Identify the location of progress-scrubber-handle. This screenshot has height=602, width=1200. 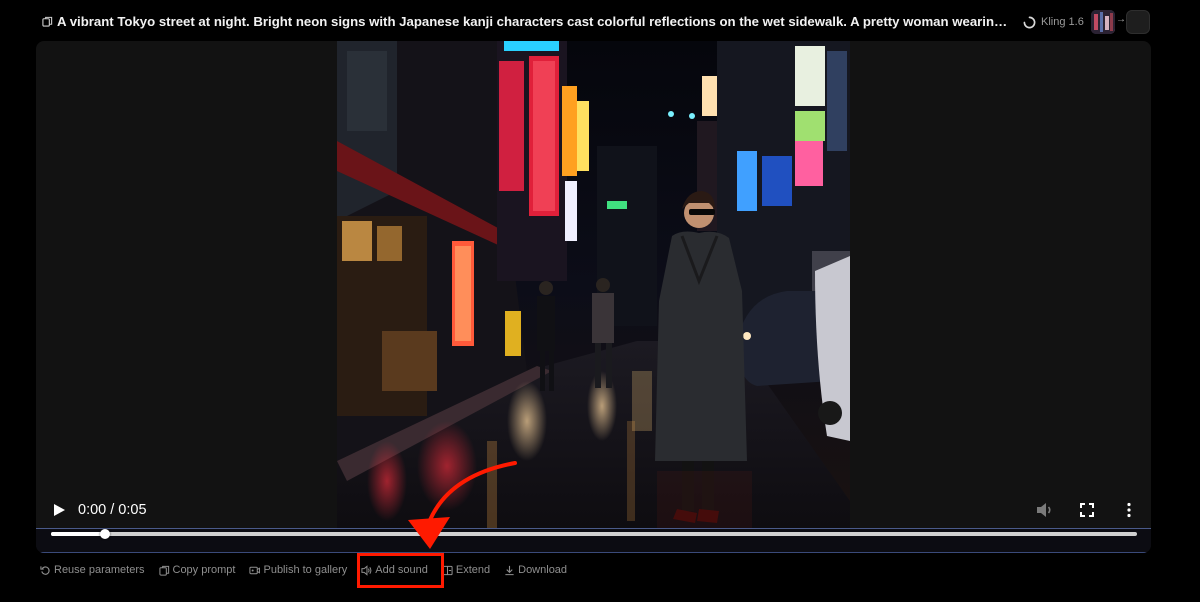
(105, 534).